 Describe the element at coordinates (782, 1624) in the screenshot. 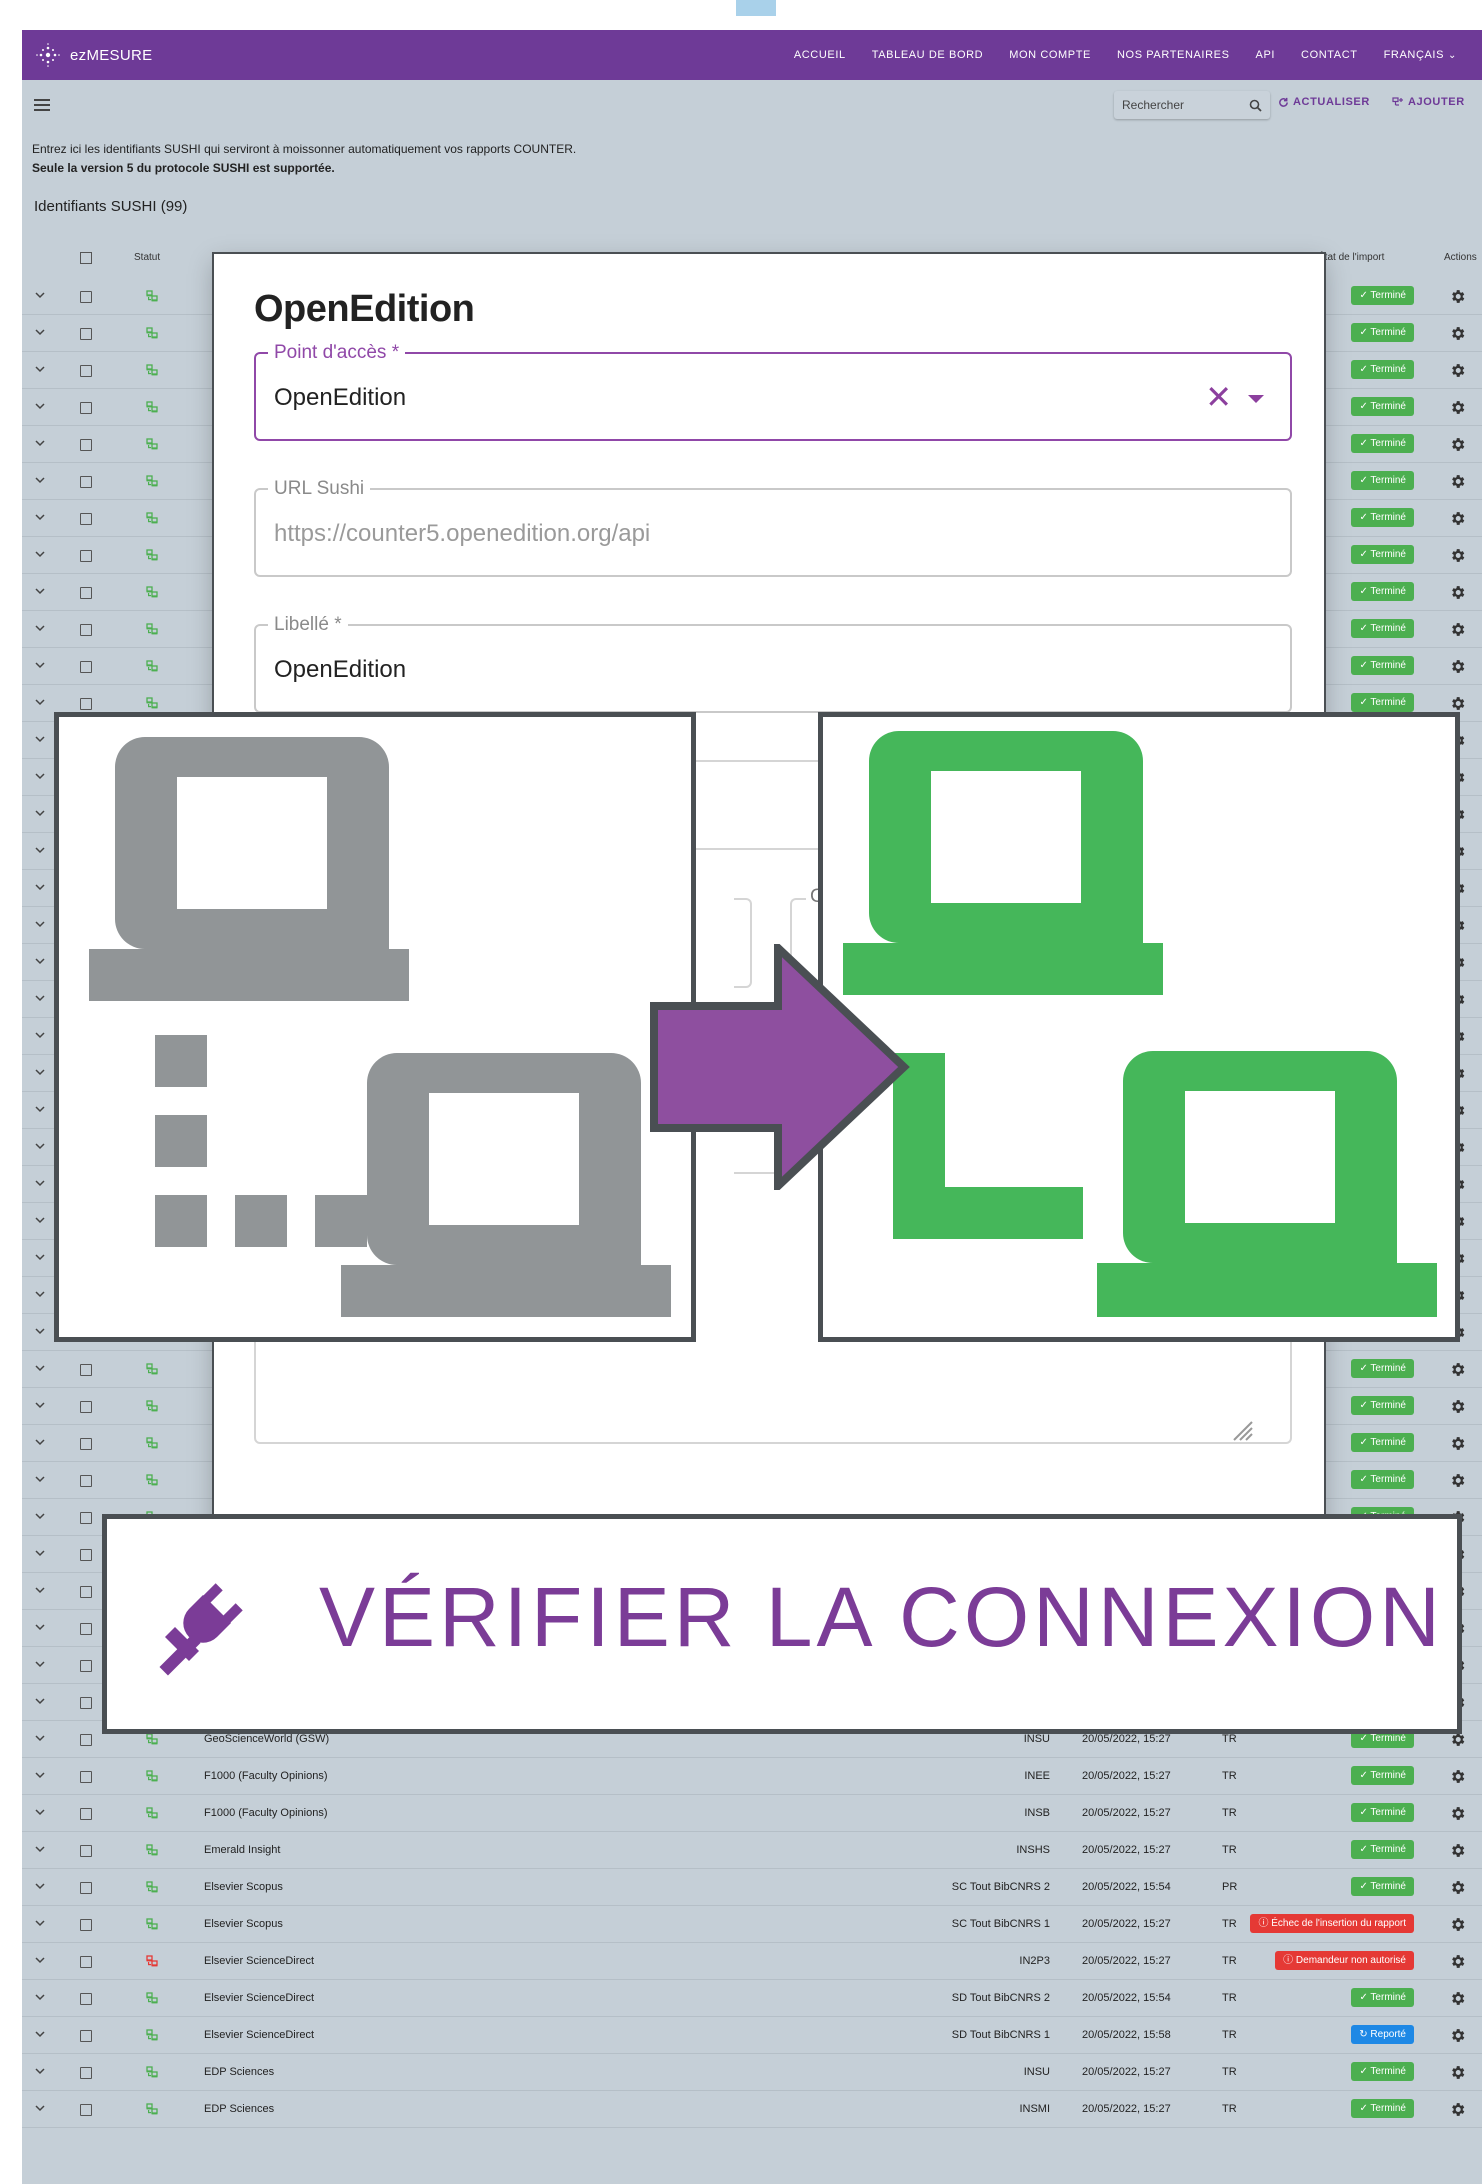

I see `verify-connection-button: VÉRIFIER LA CONNEXION` at that location.